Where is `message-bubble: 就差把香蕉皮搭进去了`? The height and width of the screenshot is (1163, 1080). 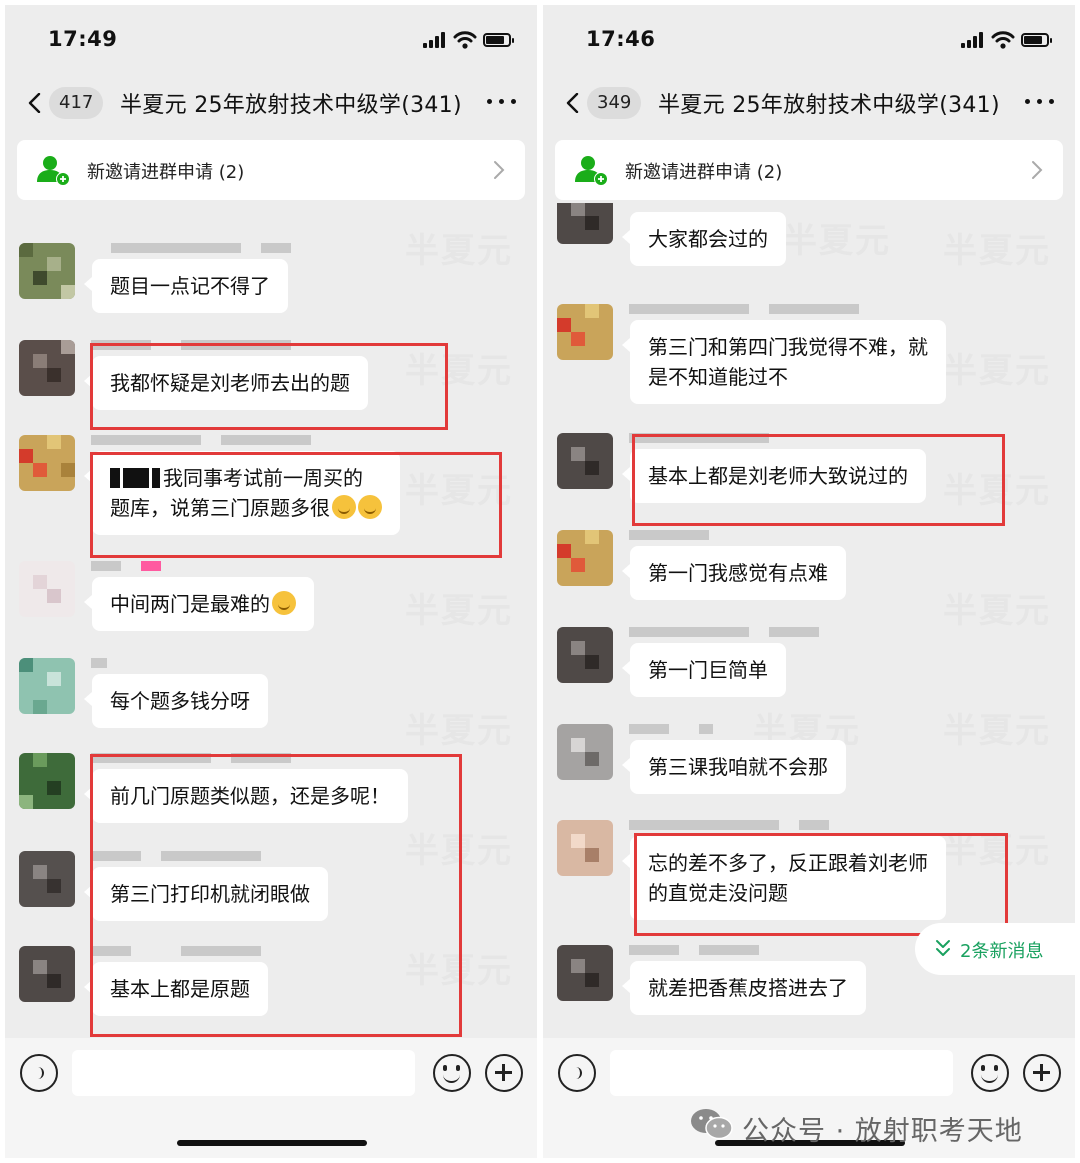 message-bubble: 就差把香蕉皮搭进去了 is located at coordinates (744, 988).